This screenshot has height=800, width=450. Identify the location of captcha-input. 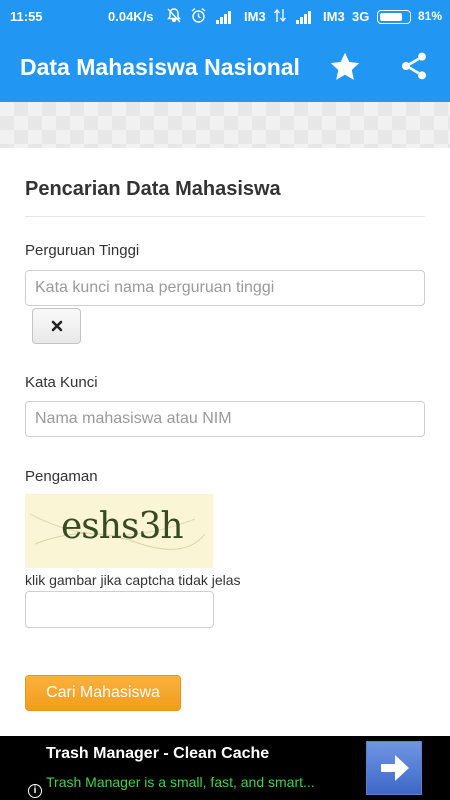
(119, 609).